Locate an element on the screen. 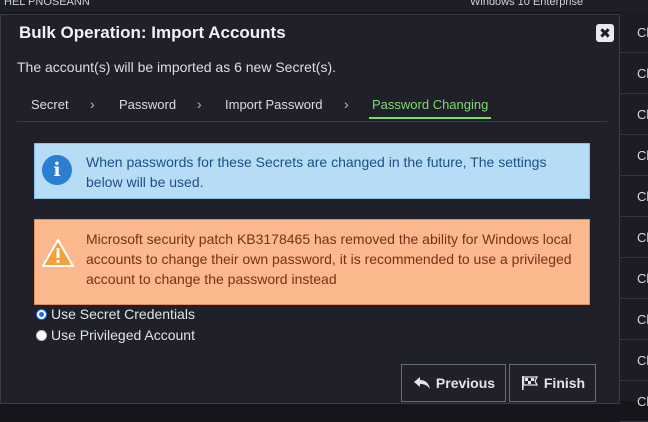 Image resolution: width=648 pixels, height=422 pixels. info-icon: i is located at coordinates (57, 170).